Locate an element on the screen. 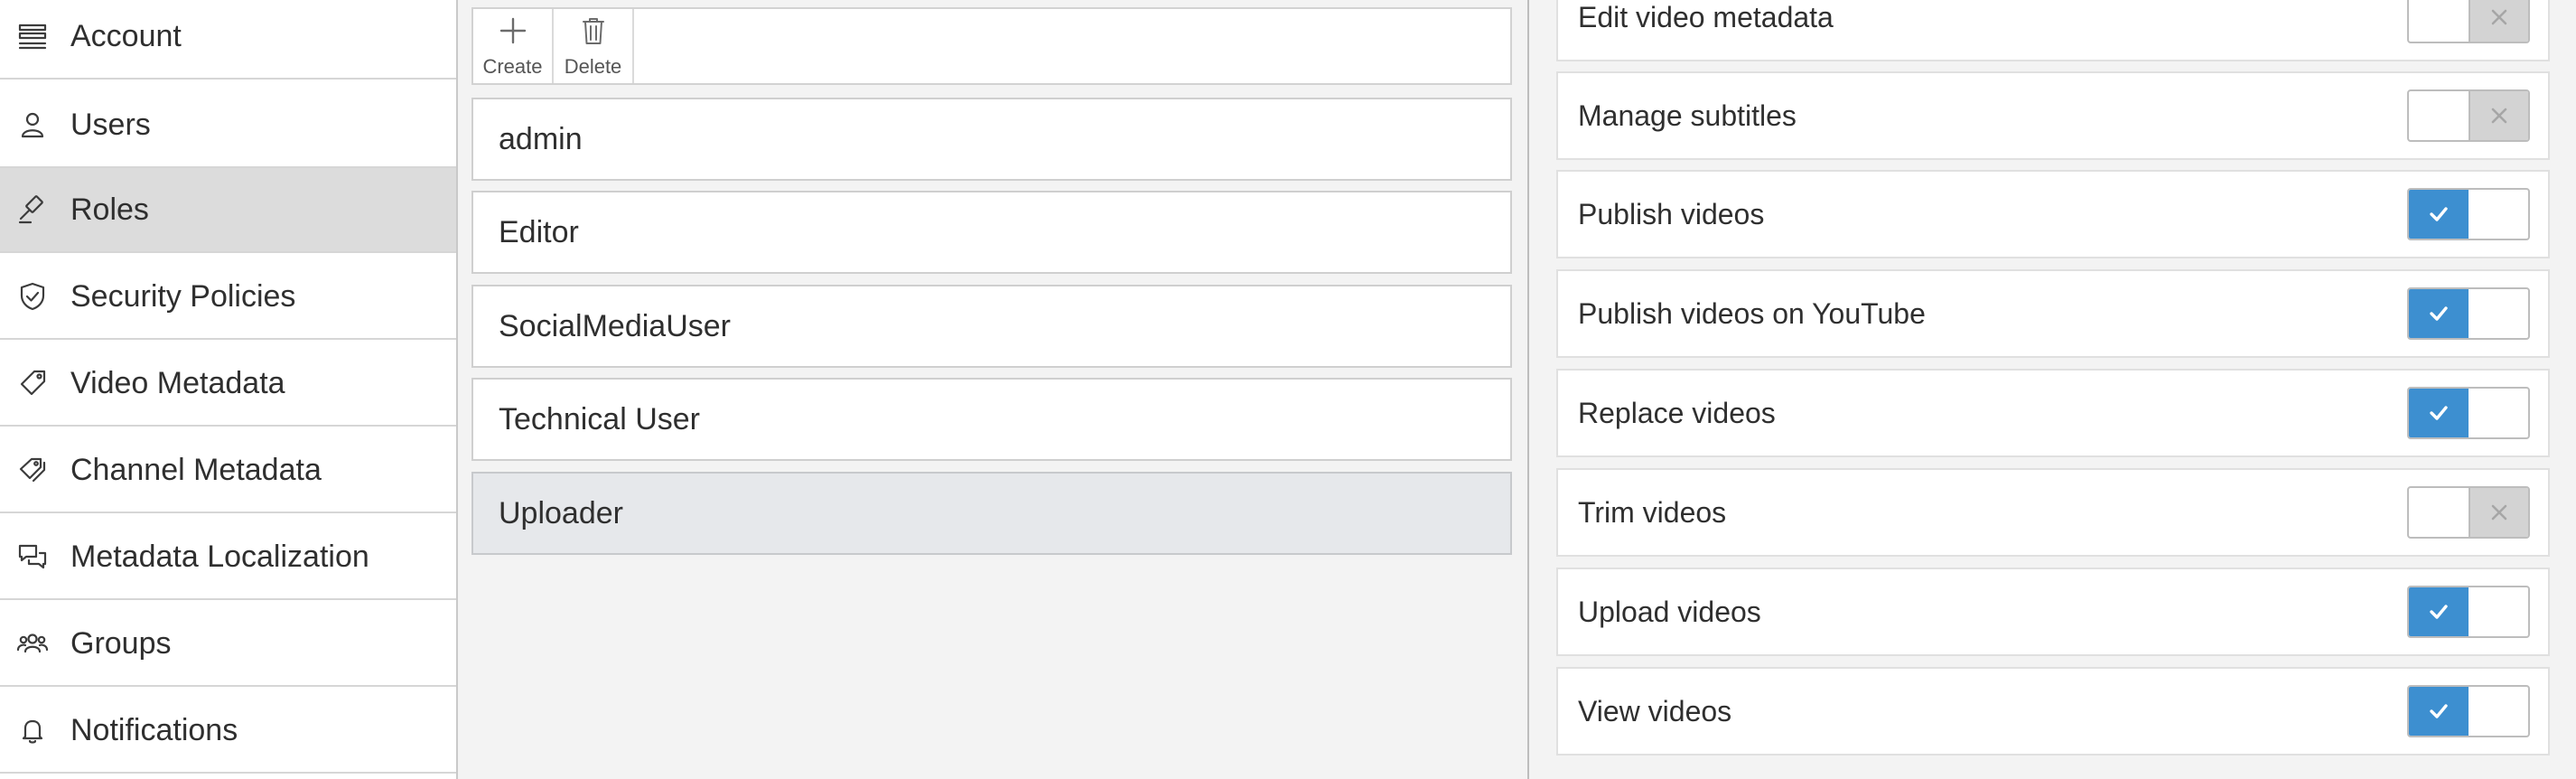 This screenshot has height=779, width=2576. sidebar-item-label: Account is located at coordinates (126, 35).